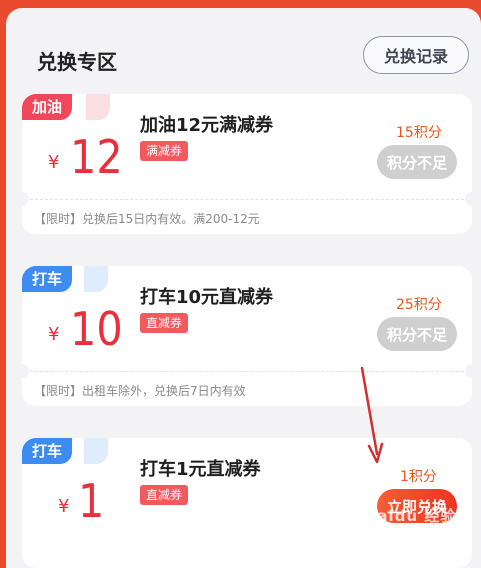  I want to click on watermark: Baidu 经验, so click(411, 516).